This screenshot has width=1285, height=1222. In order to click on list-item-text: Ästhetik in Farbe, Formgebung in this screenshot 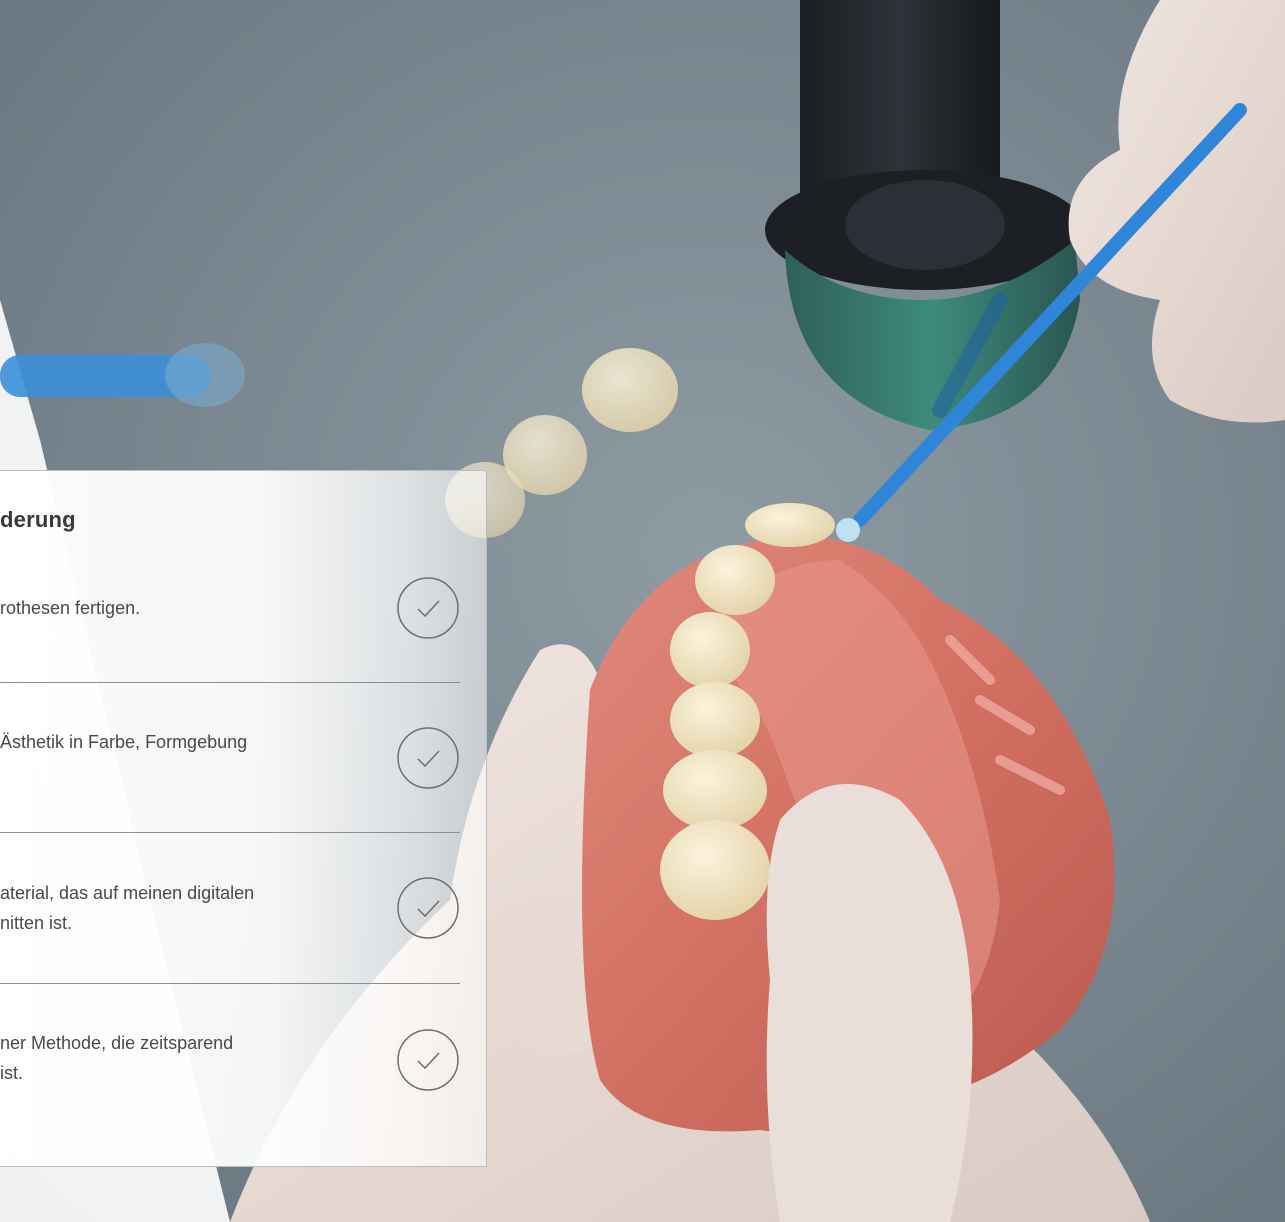, I will do `click(124, 742)`.